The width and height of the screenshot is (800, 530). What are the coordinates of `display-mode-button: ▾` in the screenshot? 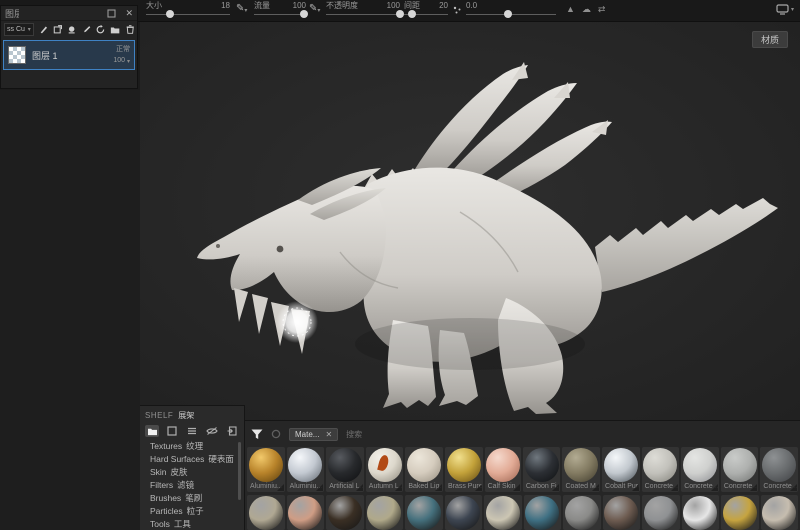 It's located at (785, 9).